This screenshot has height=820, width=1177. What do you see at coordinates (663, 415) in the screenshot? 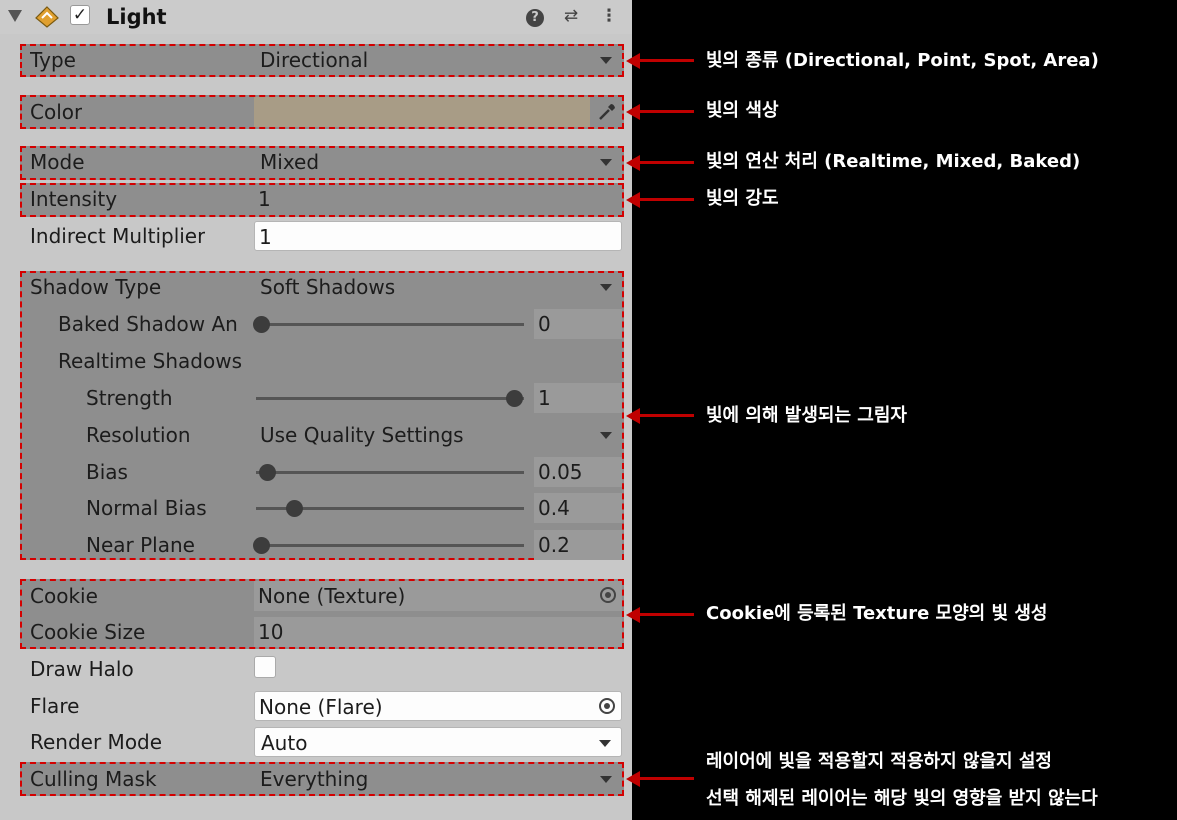
I see `arrow-shadow` at bounding box center [663, 415].